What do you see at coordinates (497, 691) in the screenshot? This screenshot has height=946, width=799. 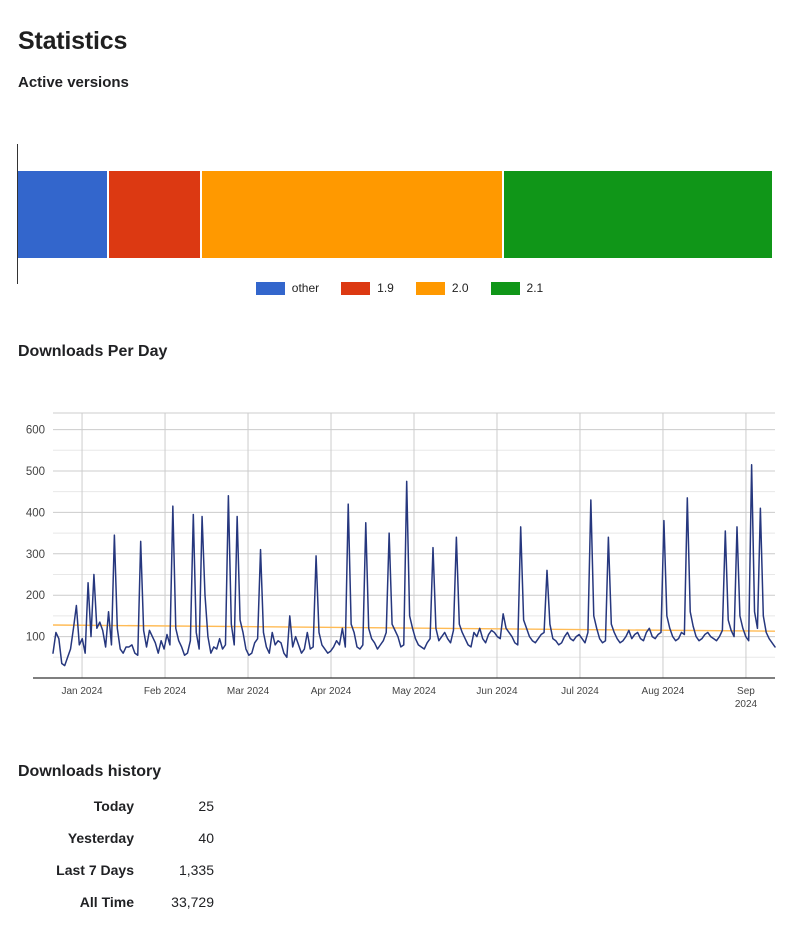 I see `x-axis-tick-label: Jun 2024` at bounding box center [497, 691].